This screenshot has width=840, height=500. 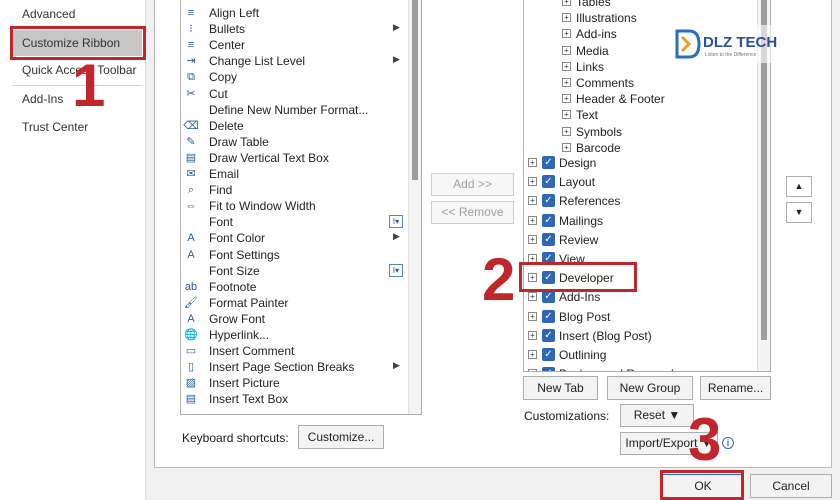 I want to click on command-item: ⇥ Change List Level ▶, so click(x=295, y=61).